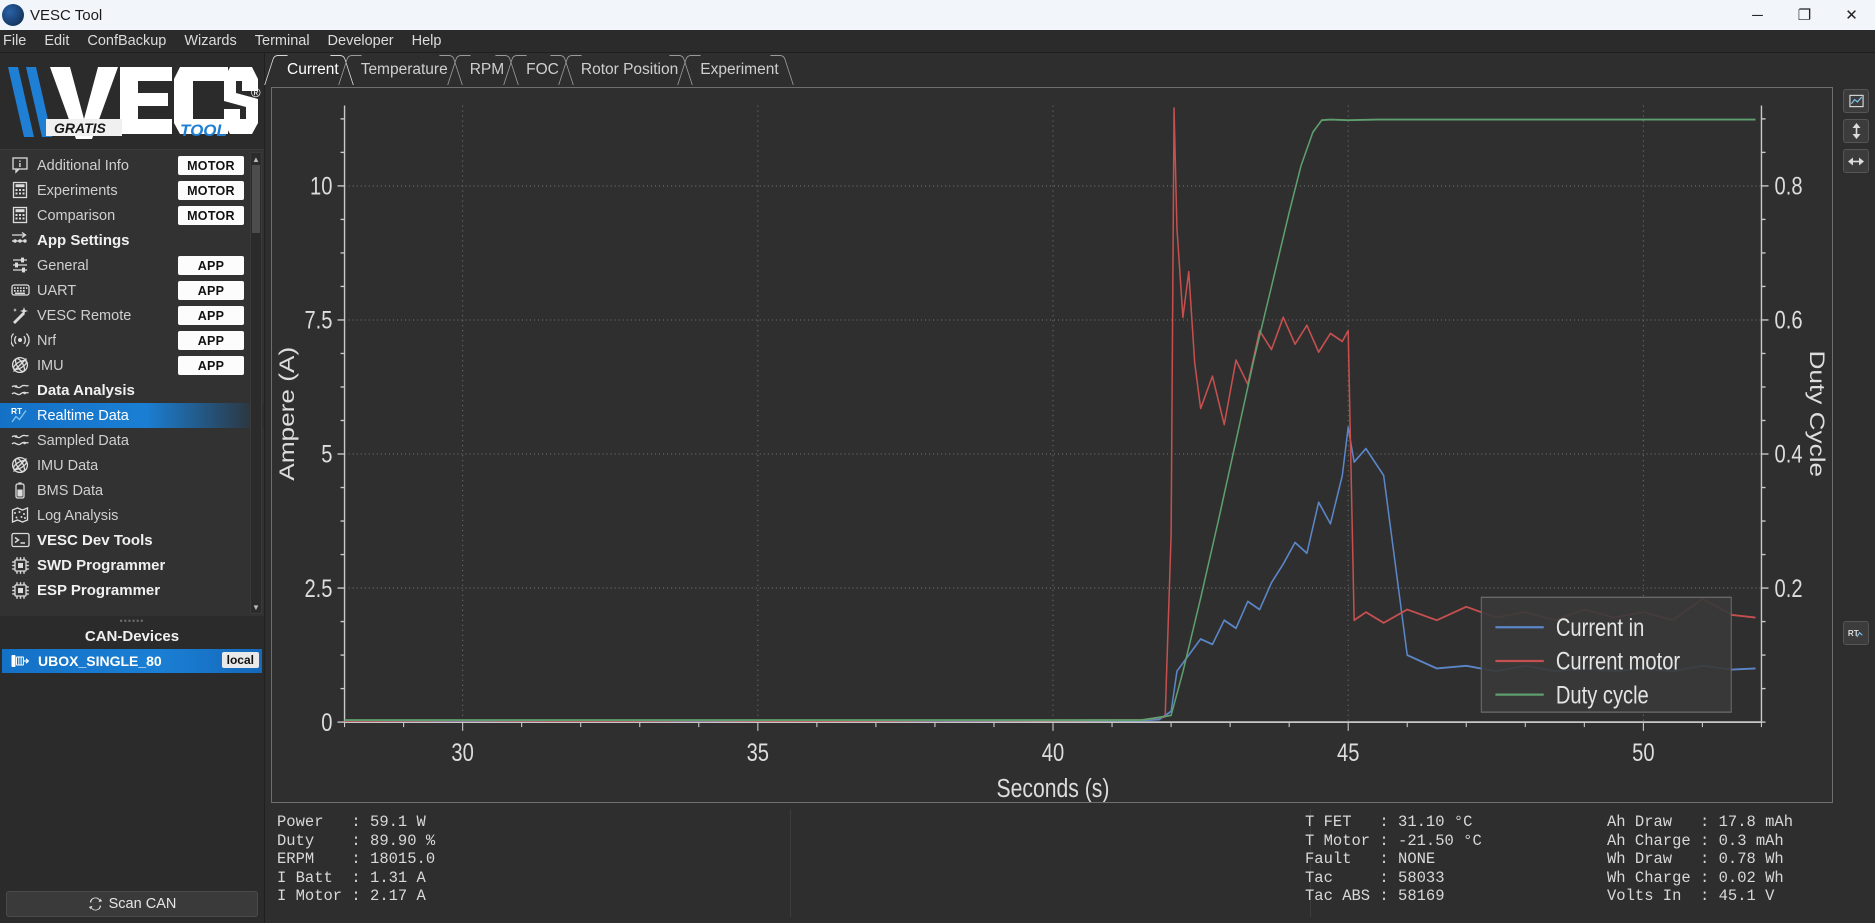  What do you see at coordinates (1370, 859) in the screenshot?
I see `status-row: Fault : NONE` at bounding box center [1370, 859].